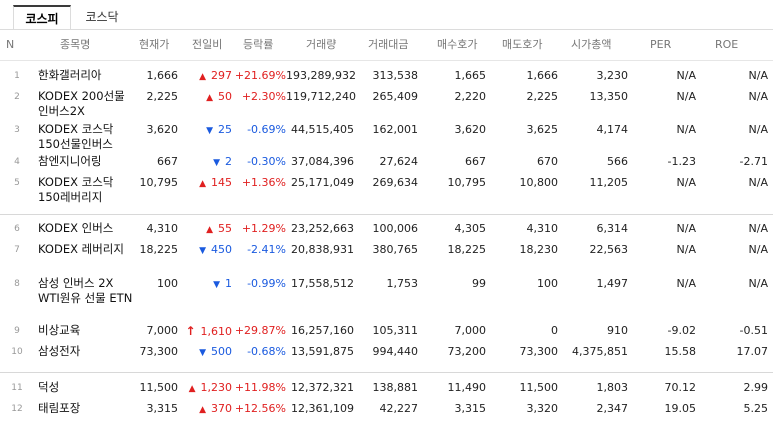 Image resolution: width=773 pixels, height=427 pixels. Describe the element at coordinates (322, 330) in the screenshot. I see `trade-volume: 16,257,160` at that location.